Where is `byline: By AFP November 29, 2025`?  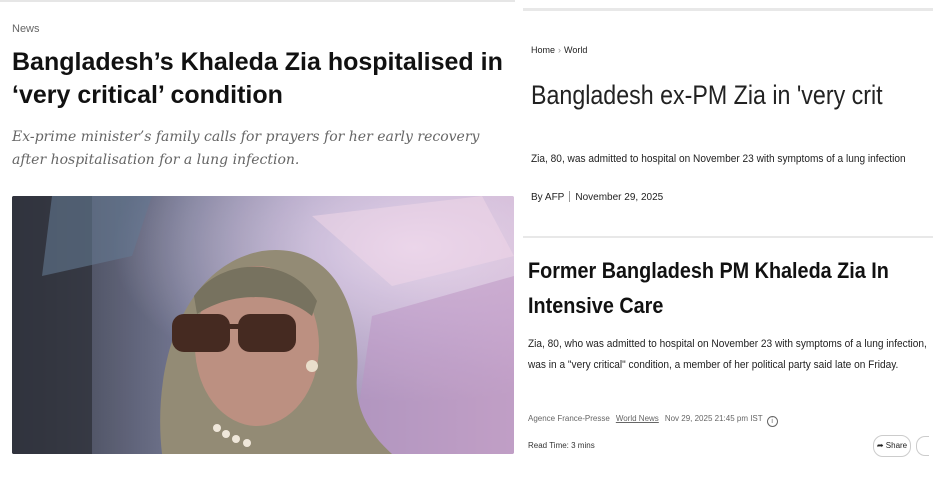
byline: By AFP November 29, 2025 is located at coordinates (597, 197).